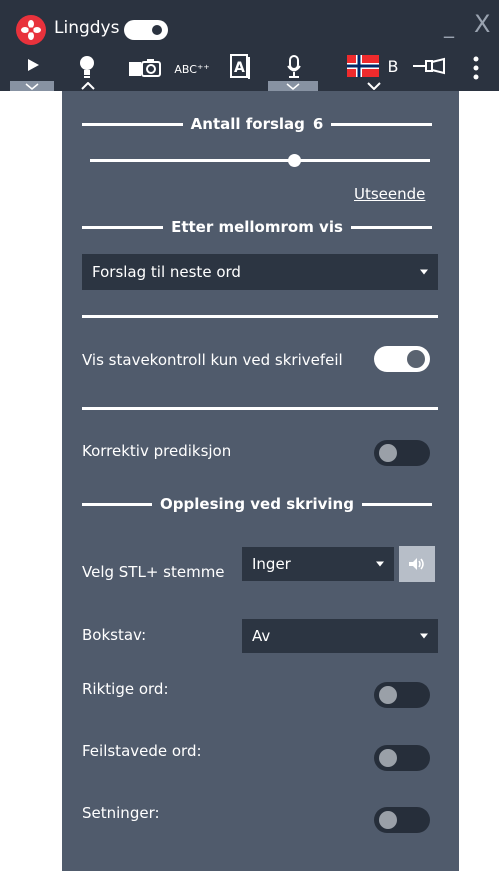 This screenshot has width=499, height=871. Describe the element at coordinates (249, 45) in the screenshot. I see `title-bar: Lingdys _ X ABC ⁺⁺ A B` at that location.